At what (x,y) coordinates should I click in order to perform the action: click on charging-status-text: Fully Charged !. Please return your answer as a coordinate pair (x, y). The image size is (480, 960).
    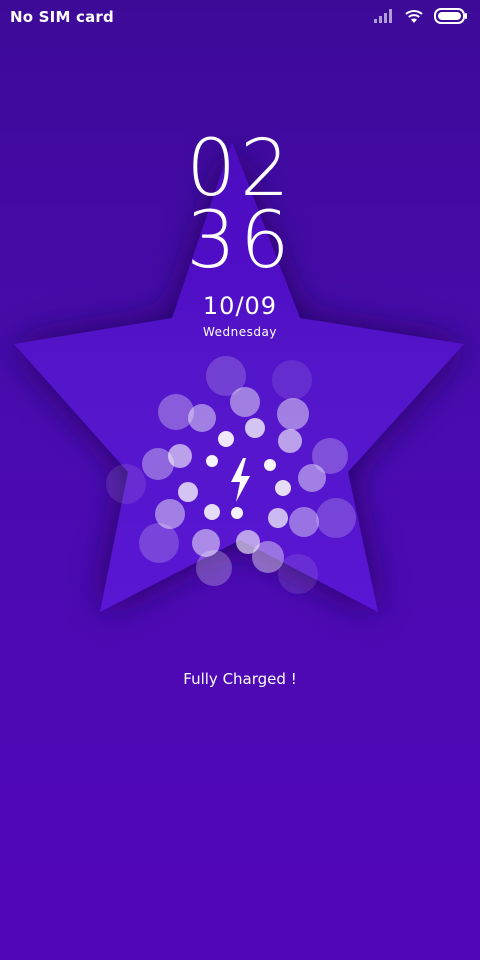
    Looking at the image, I should click on (240, 679).